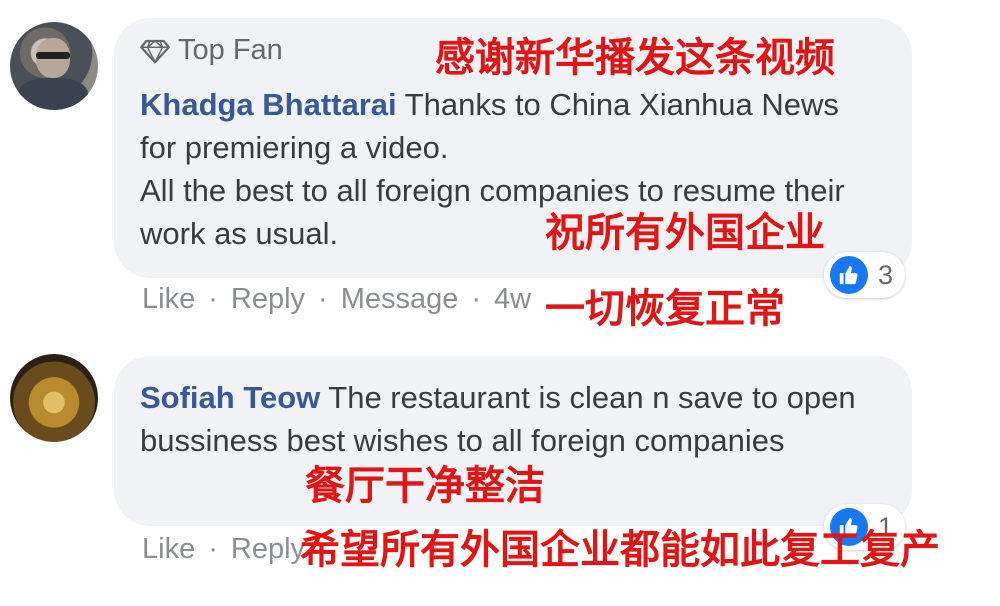 This screenshot has width=1000, height=606. Describe the element at coordinates (268, 104) in the screenshot. I see `comment-author: Khadga Bhattarai` at that location.